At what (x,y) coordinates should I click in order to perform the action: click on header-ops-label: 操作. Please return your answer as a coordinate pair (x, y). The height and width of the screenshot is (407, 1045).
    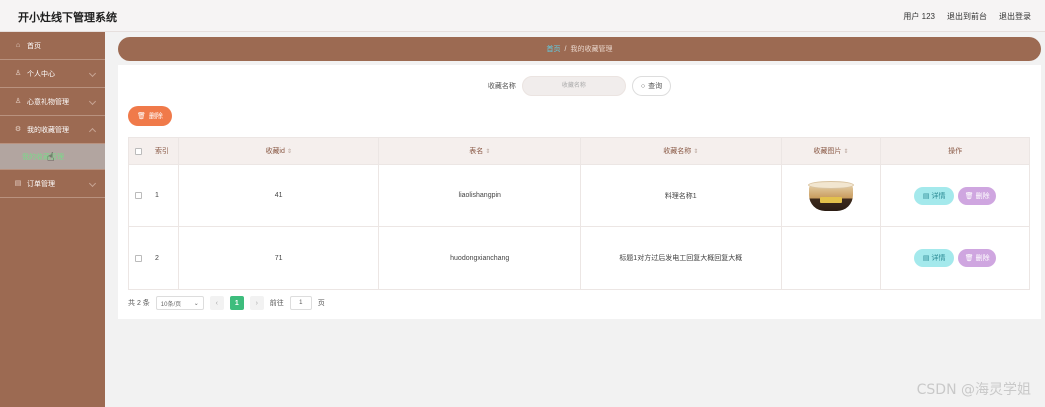
    Looking at the image, I should click on (955, 151).